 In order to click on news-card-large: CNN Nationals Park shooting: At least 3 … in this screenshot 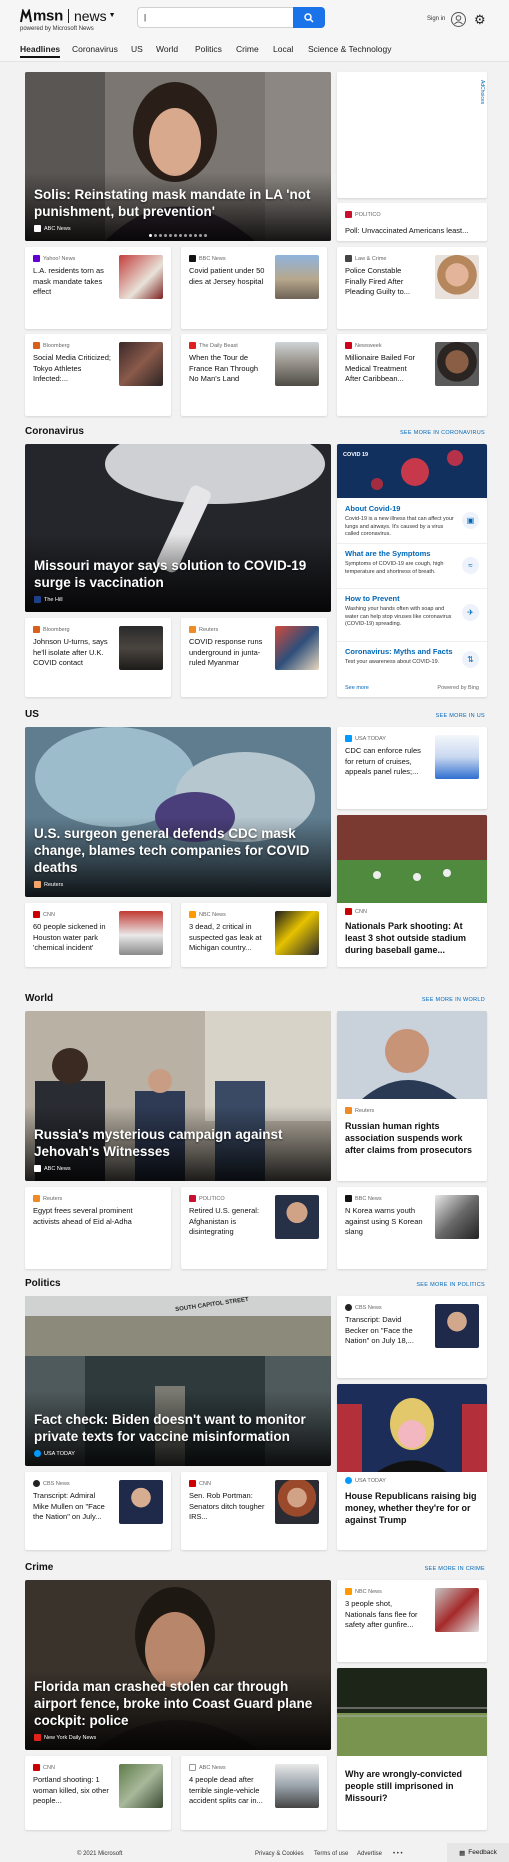, I will do `click(412, 891)`.